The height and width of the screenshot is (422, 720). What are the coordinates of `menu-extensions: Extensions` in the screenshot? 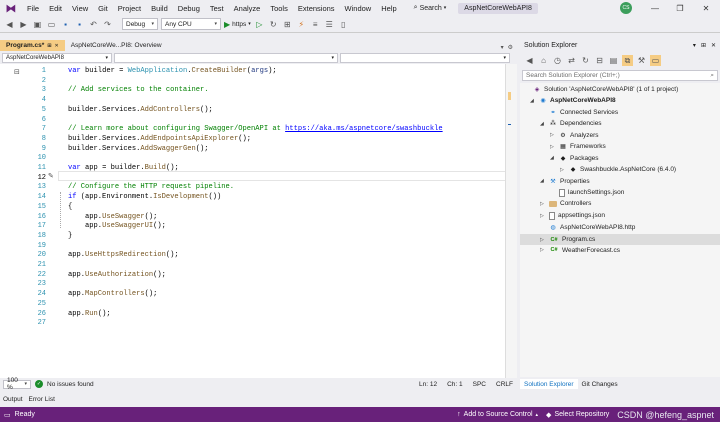 It's located at (316, 8).